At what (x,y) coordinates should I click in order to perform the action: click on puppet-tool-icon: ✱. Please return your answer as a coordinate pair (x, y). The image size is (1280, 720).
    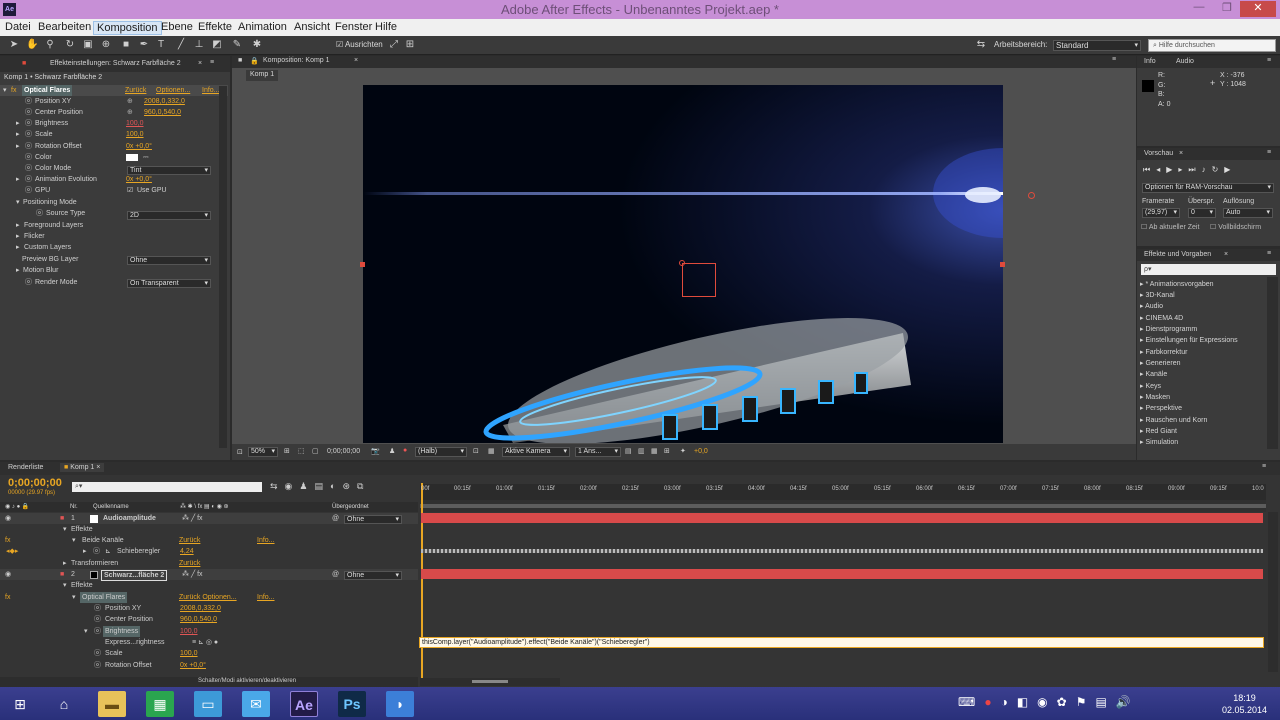
    Looking at the image, I should click on (257, 45).